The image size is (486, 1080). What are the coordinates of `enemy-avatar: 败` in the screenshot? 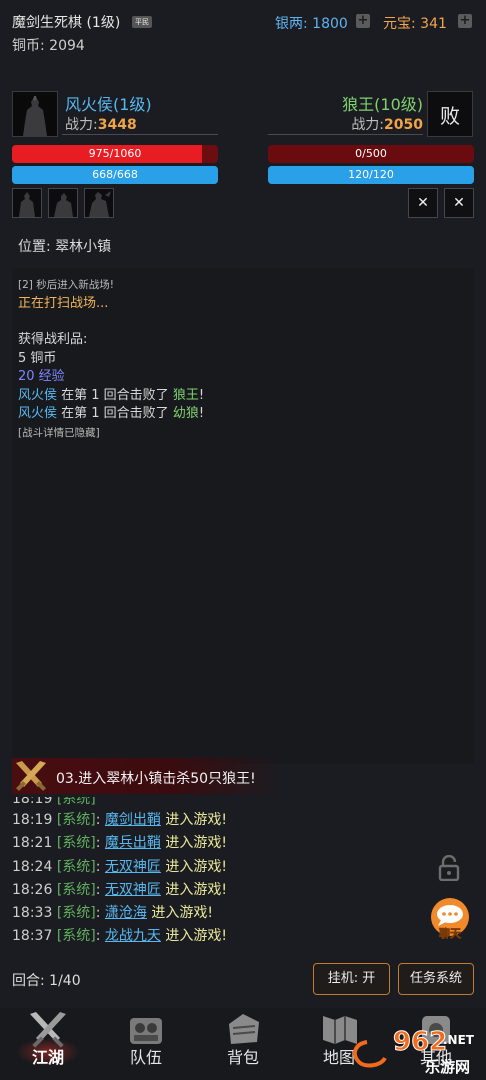 It's located at (450, 114).